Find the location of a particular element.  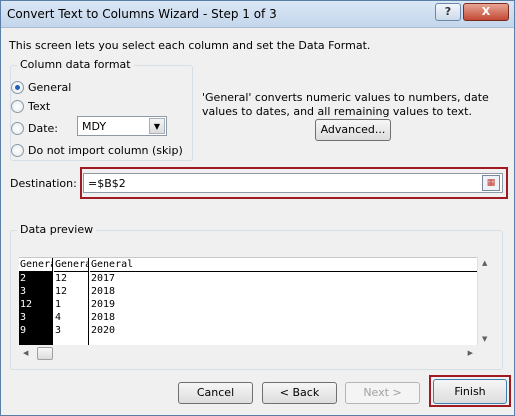

cancel-button: Cancel is located at coordinates (215, 393).